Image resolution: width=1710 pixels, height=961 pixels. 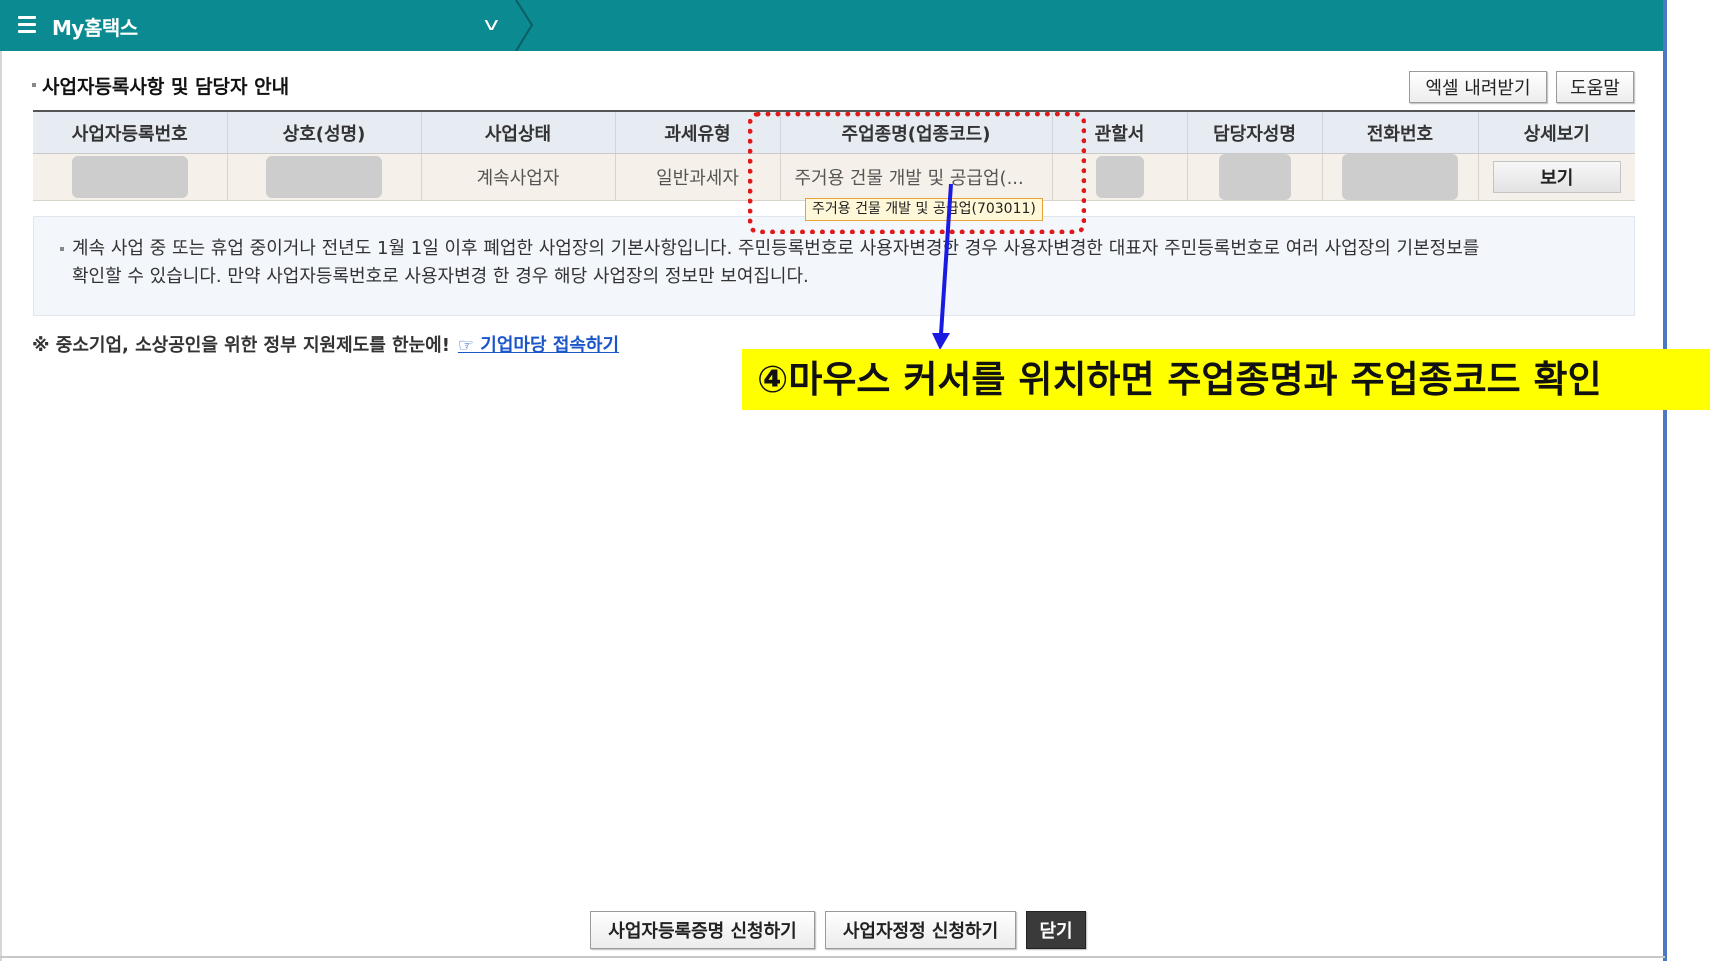 I want to click on annotation-callout: ④마우스 커서를 위치하면 주업종명과 주업종코드 확인, so click(x=1226, y=379).